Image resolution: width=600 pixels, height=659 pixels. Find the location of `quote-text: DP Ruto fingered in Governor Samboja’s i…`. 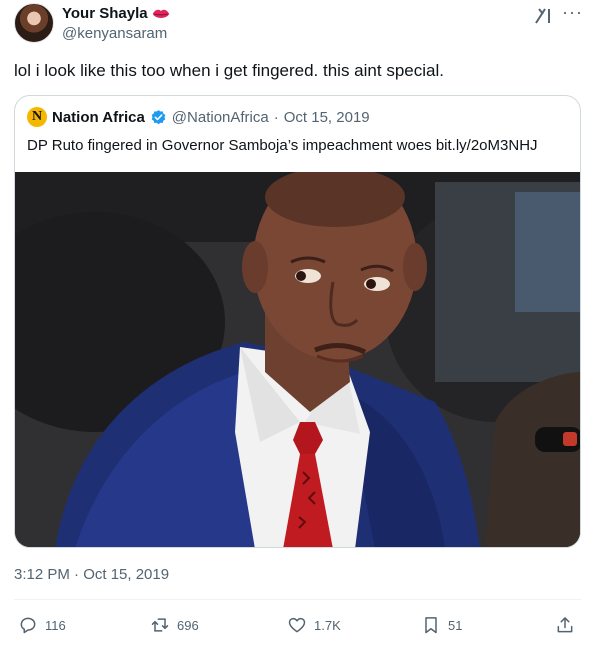

quote-text: DP Ruto fingered in Governor Samboja’s i… is located at coordinates (282, 145).